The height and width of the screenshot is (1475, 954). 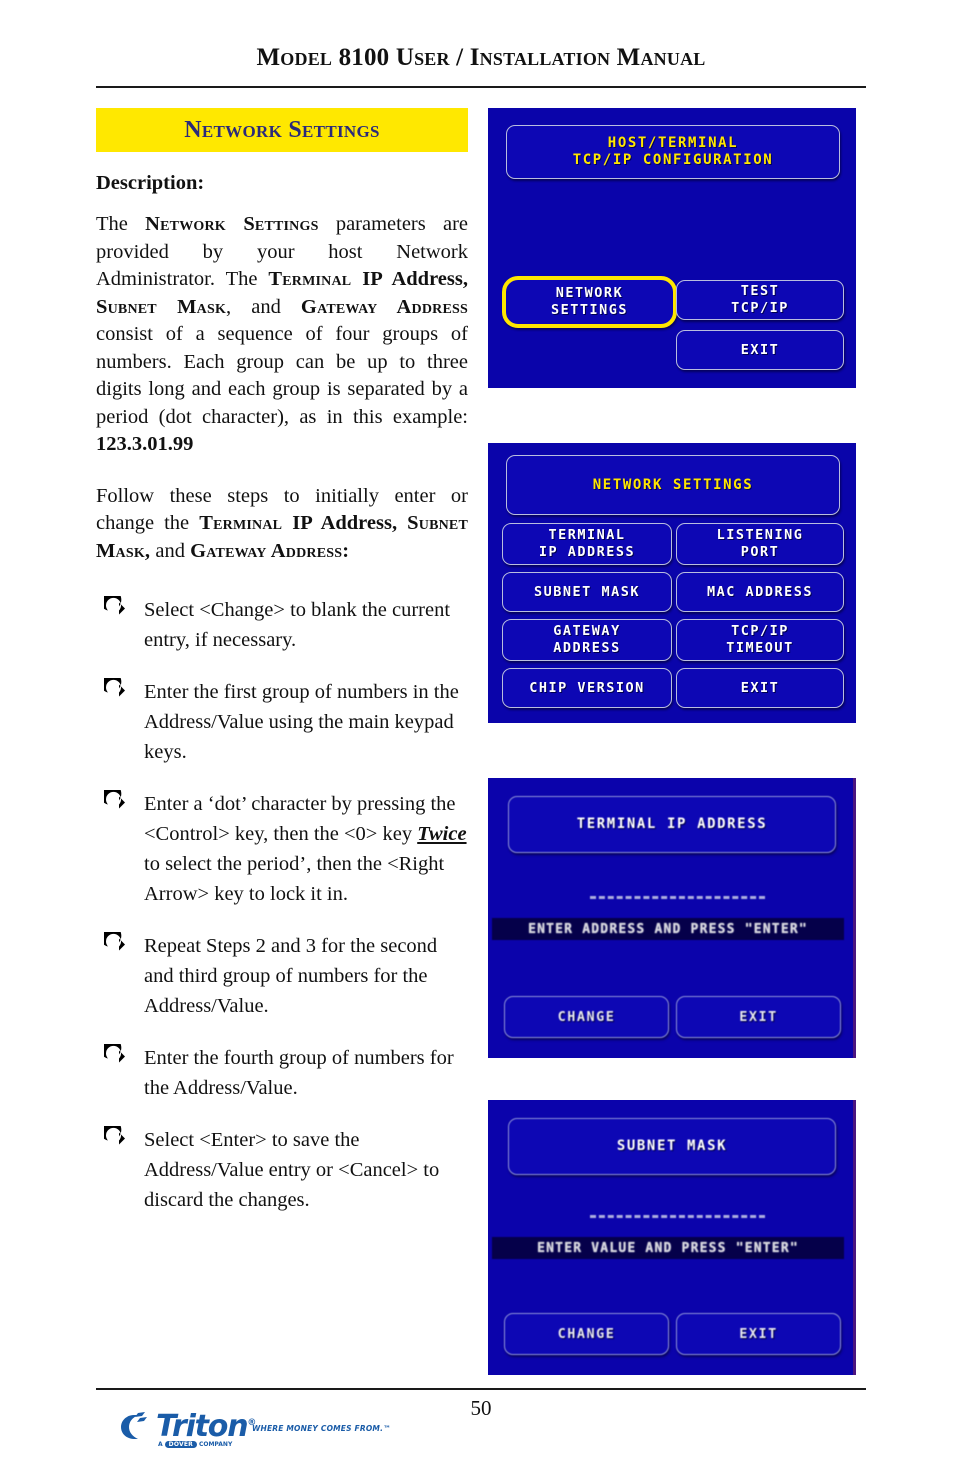 I want to click on screen4-prompt-text: ENTER VALUE AND PRESS "ENTER", so click(x=668, y=1248).